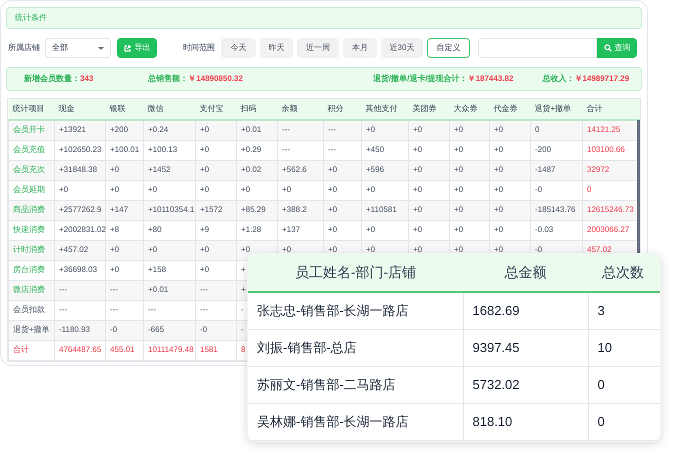 Image resolution: width=680 pixels, height=458 pixels. I want to click on table-cell: +80, so click(170, 230).